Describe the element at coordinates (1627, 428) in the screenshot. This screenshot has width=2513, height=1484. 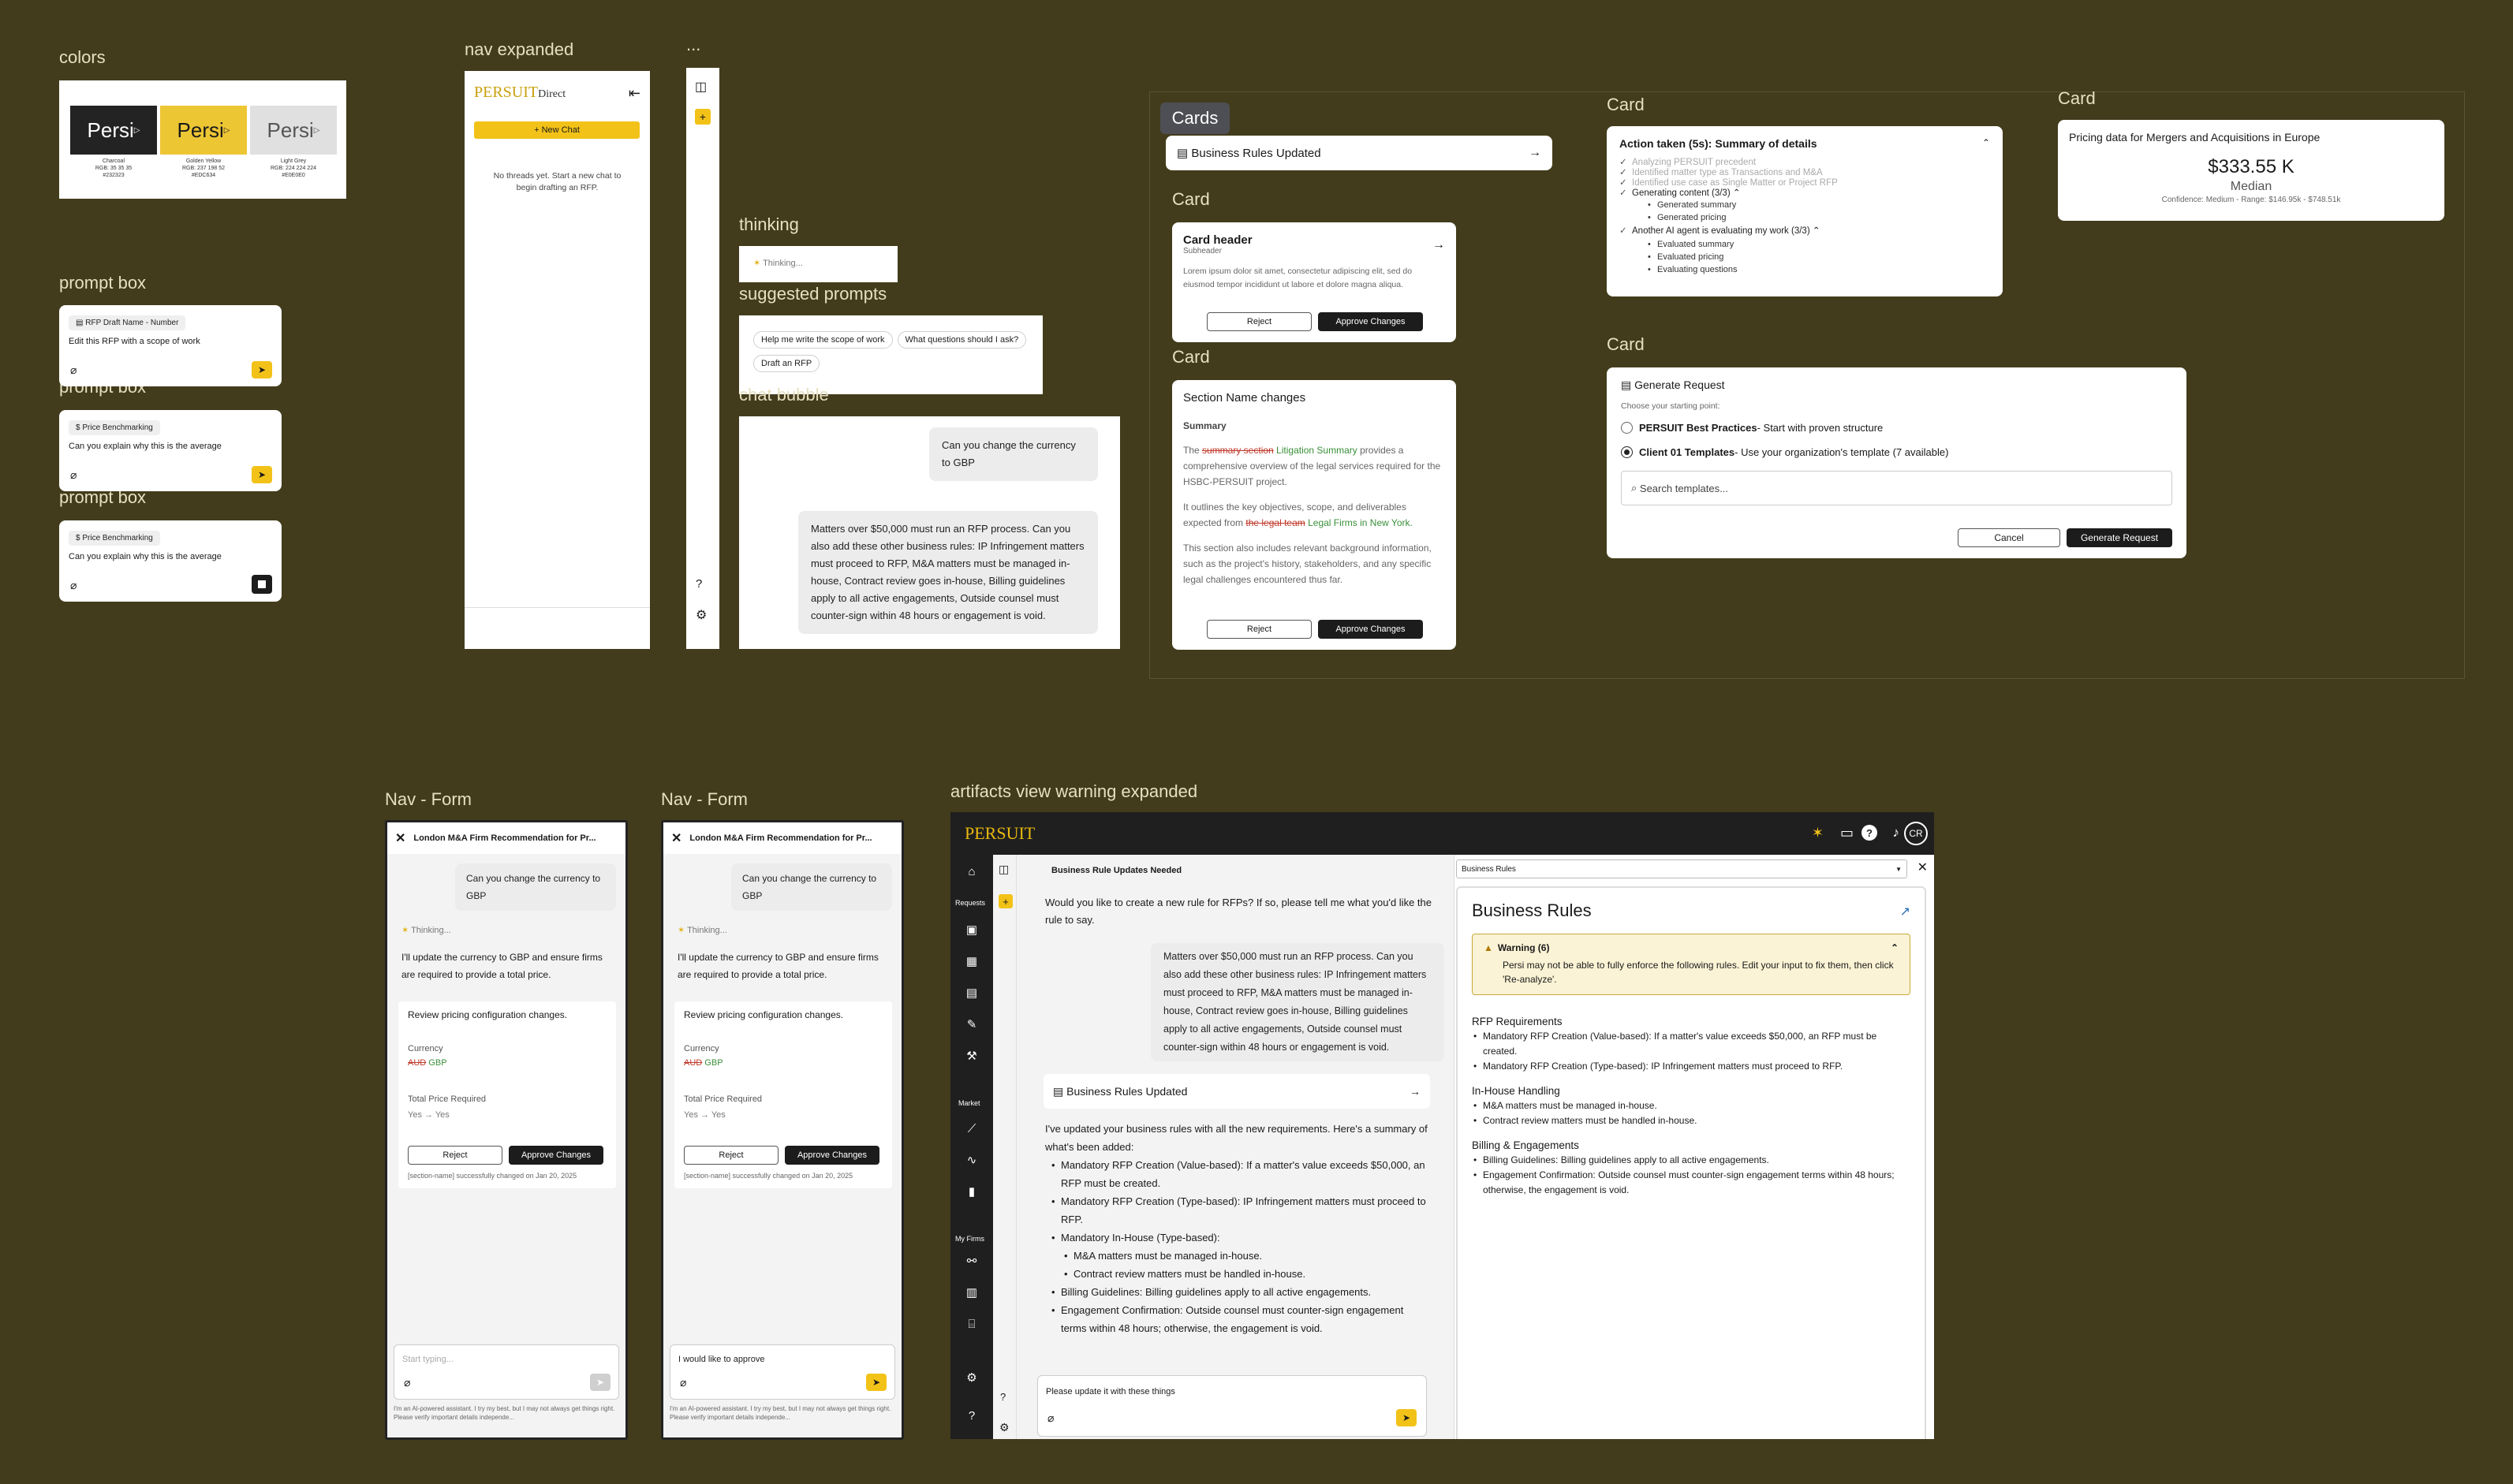
I see `radio-unchecked` at that location.